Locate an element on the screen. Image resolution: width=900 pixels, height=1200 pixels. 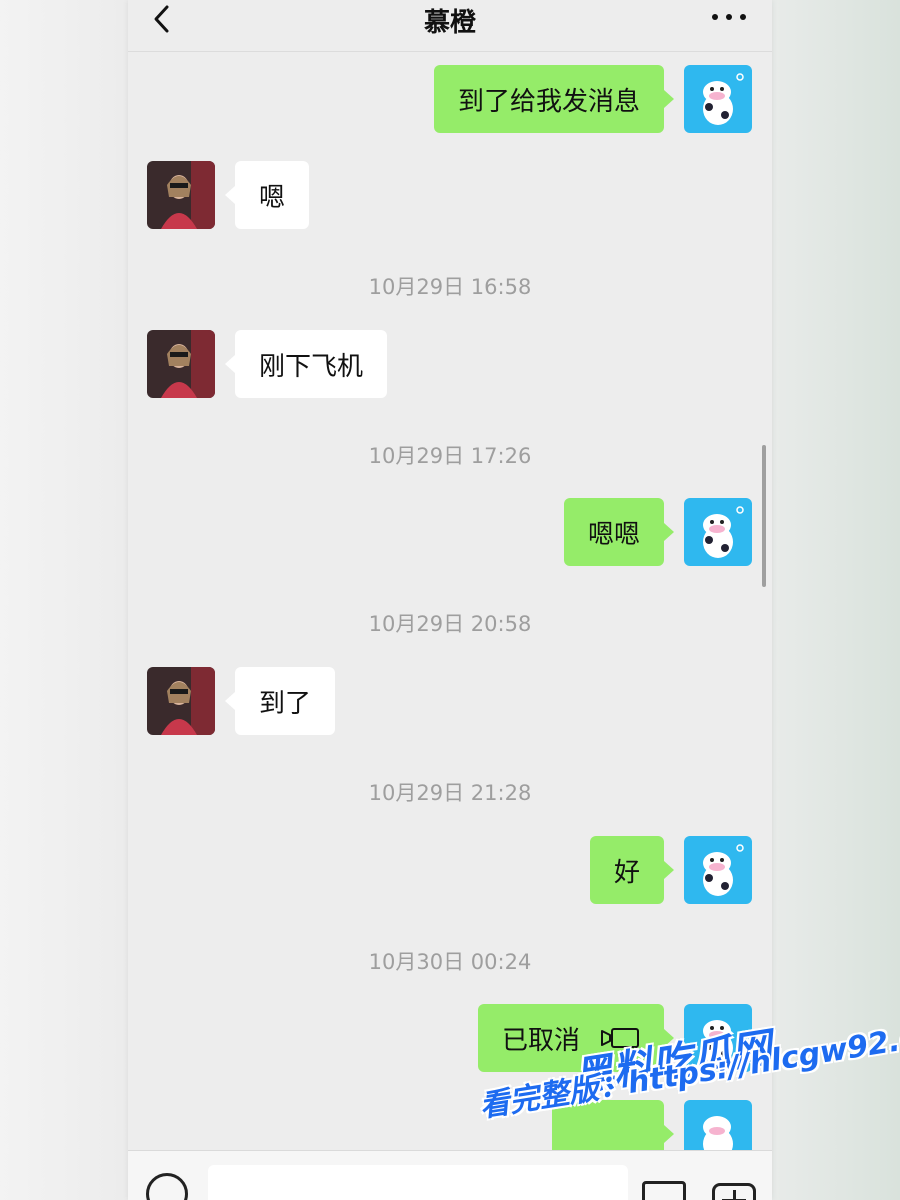
ellipsis-icon is located at coordinates (729, 18).